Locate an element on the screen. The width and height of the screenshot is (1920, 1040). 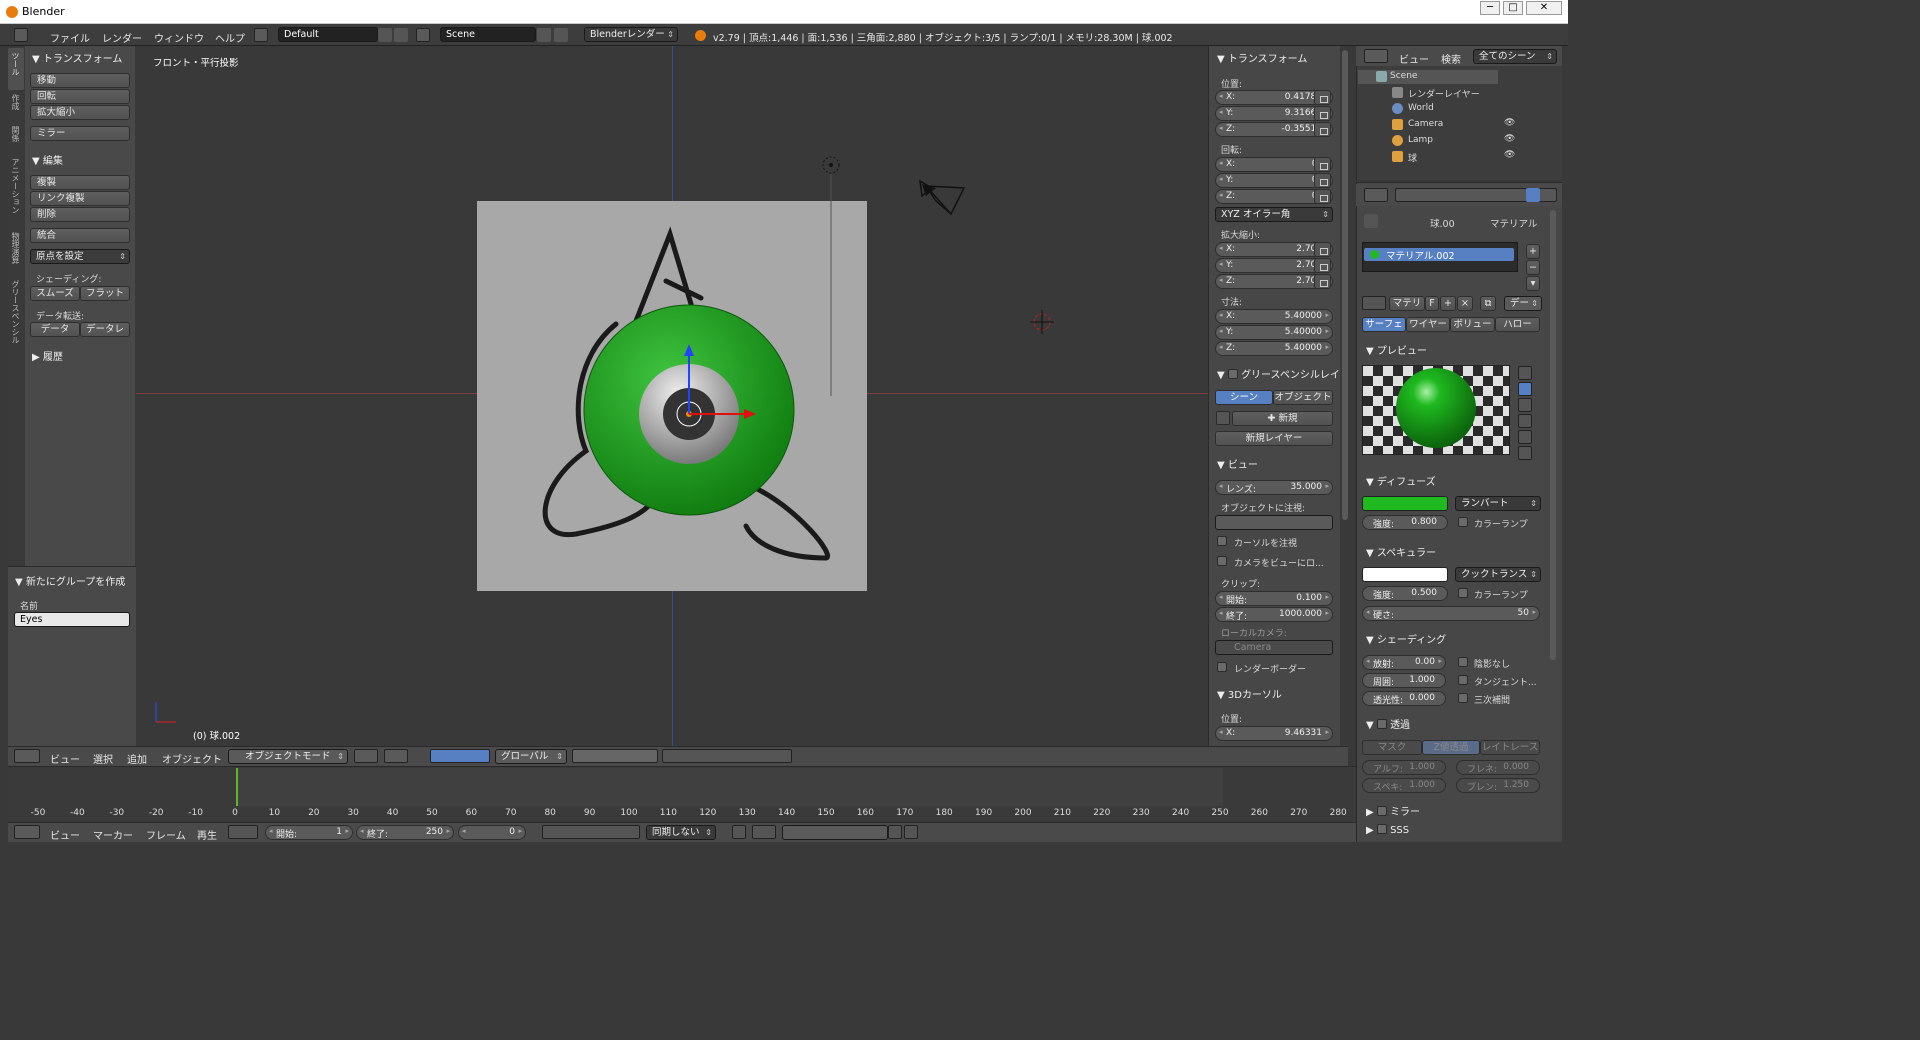
diffuse-intensity-field: 強度: 0.800 is located at coordinates (1405, 522).